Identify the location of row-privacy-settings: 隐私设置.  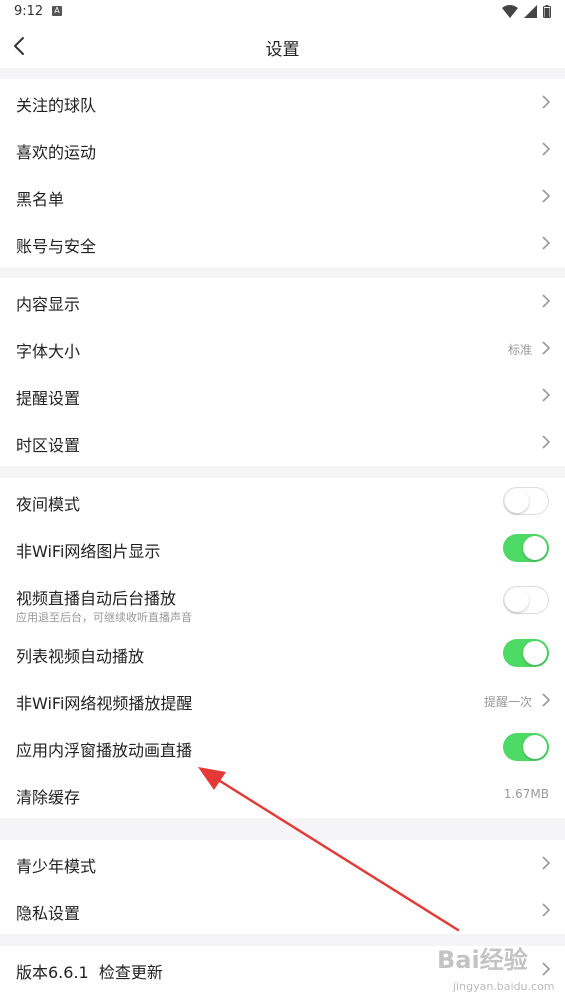
(282, 910).